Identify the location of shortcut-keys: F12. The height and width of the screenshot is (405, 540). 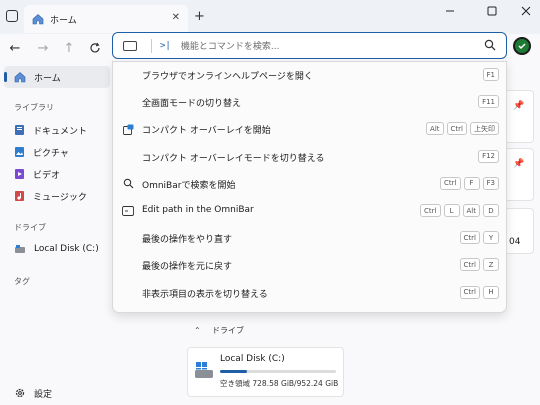
(488, 156).